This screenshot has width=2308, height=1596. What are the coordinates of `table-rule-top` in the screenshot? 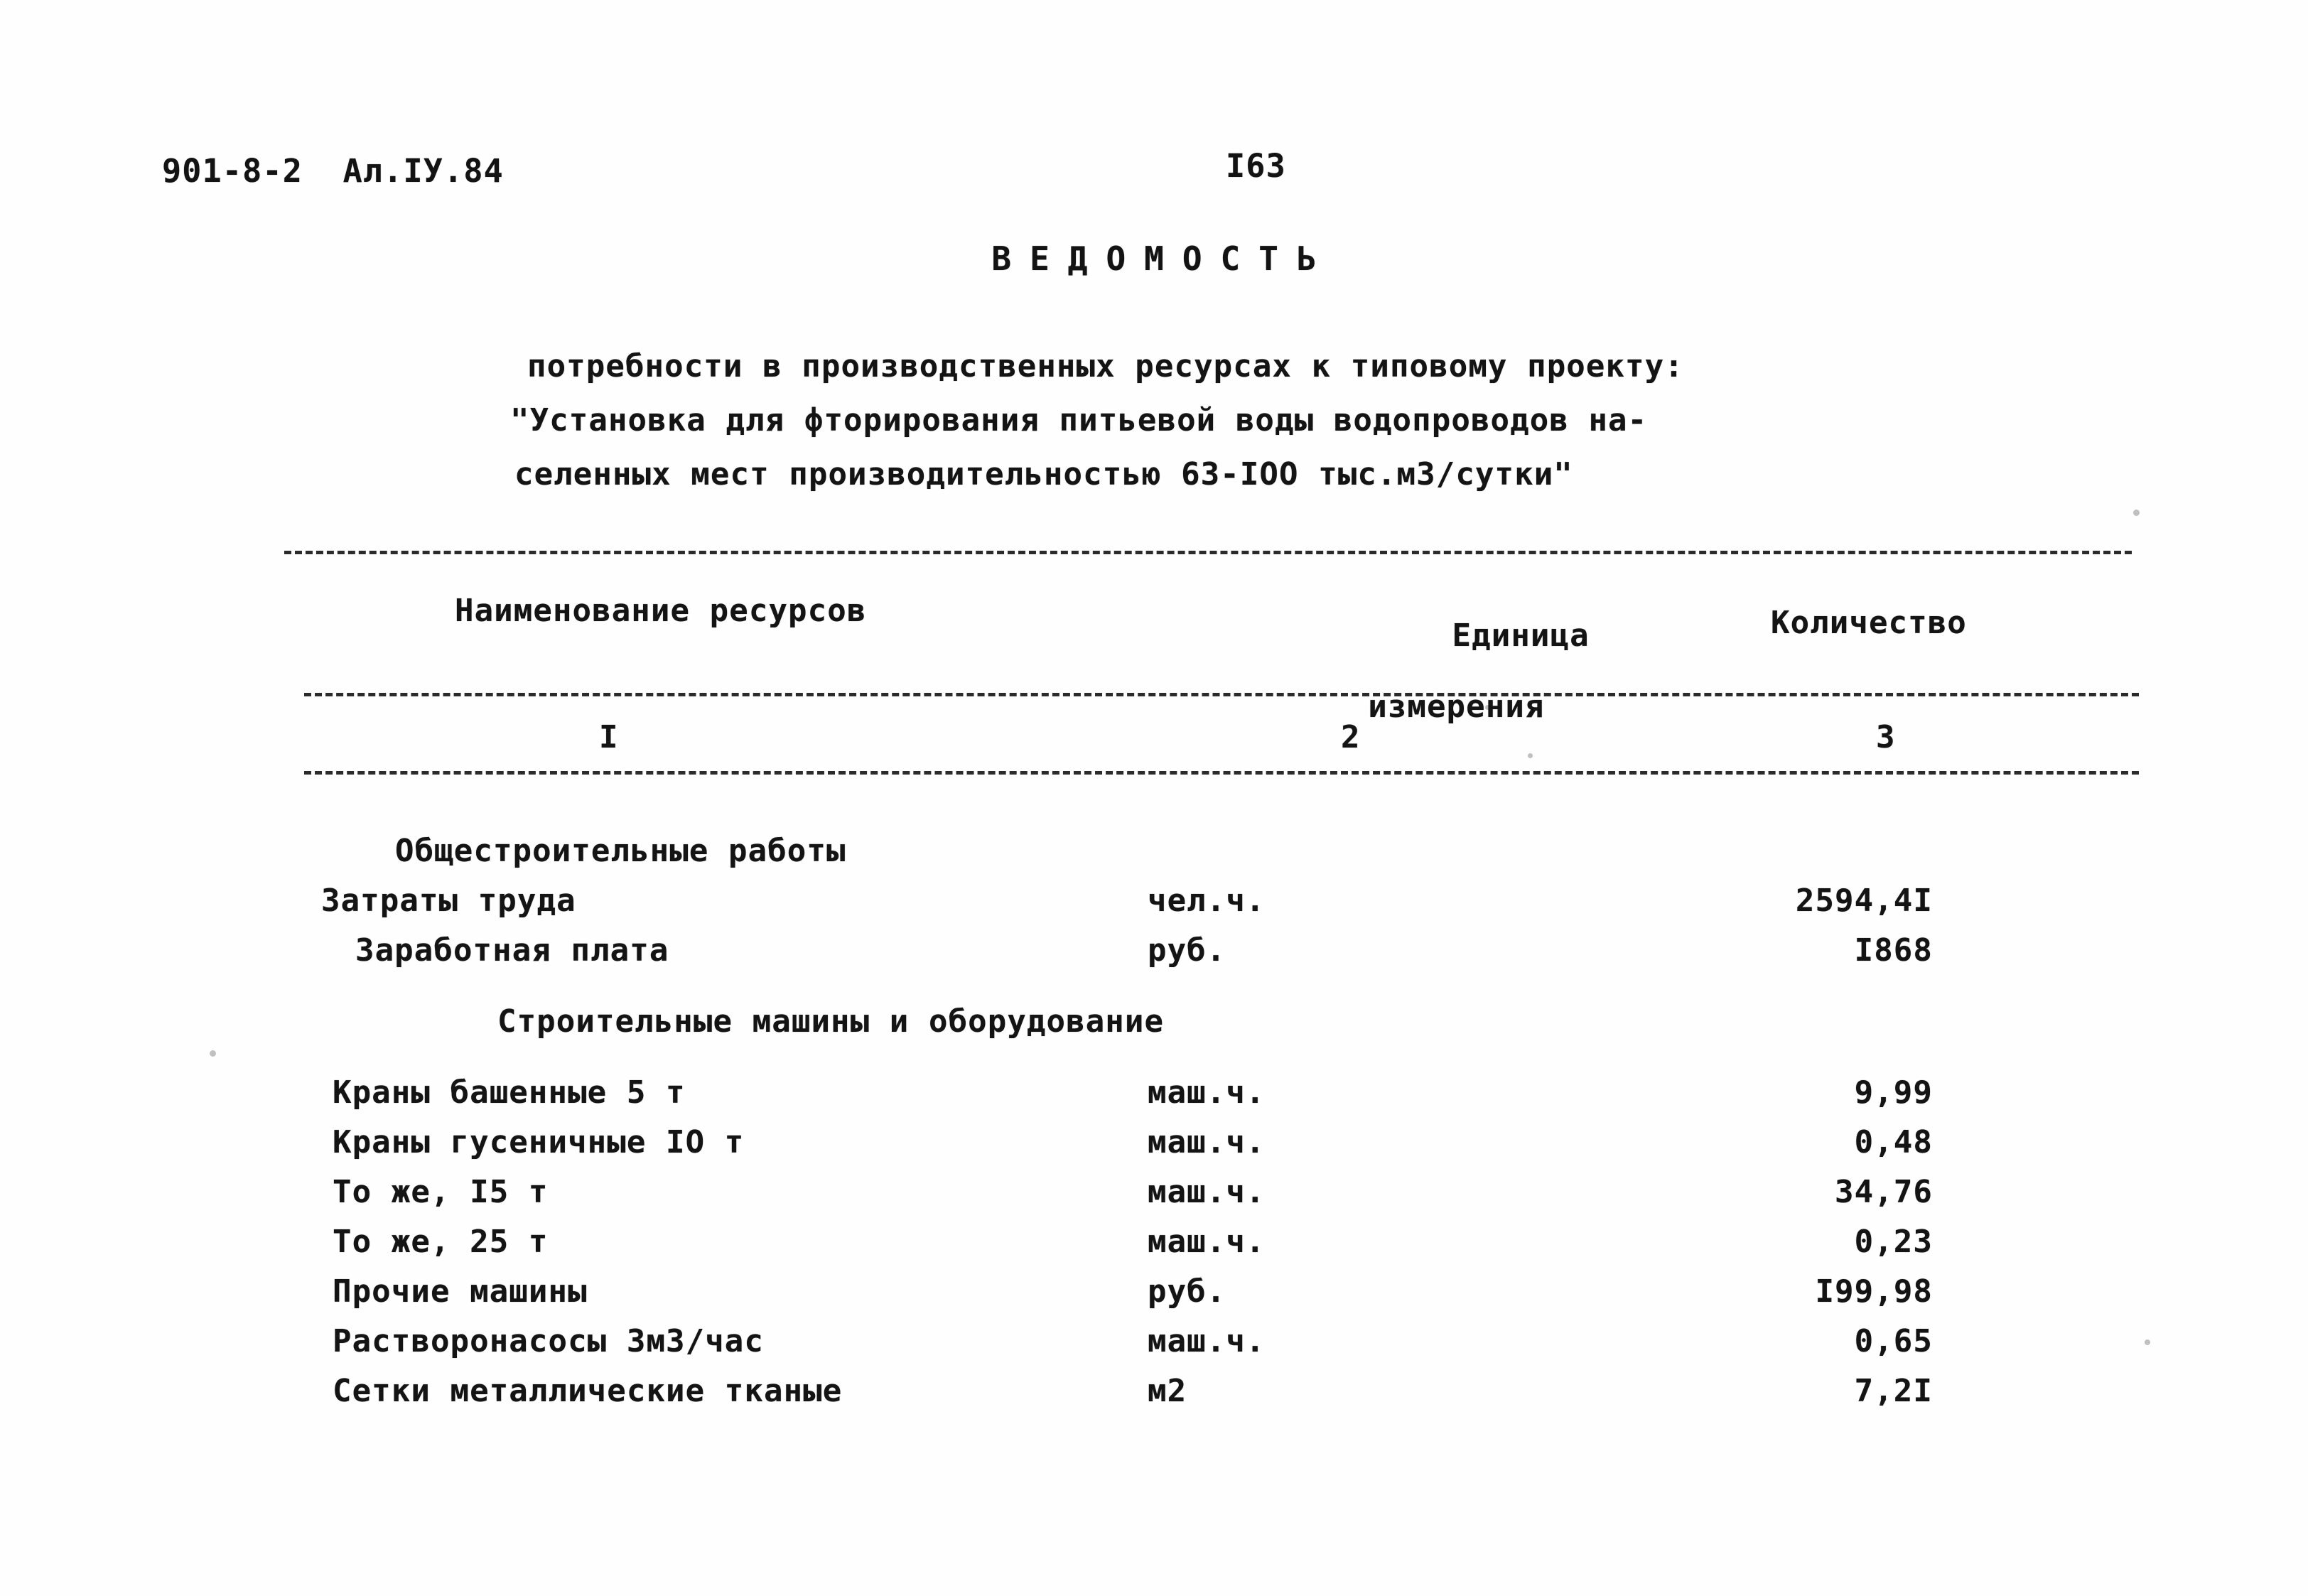 It's located at (1208, 552).